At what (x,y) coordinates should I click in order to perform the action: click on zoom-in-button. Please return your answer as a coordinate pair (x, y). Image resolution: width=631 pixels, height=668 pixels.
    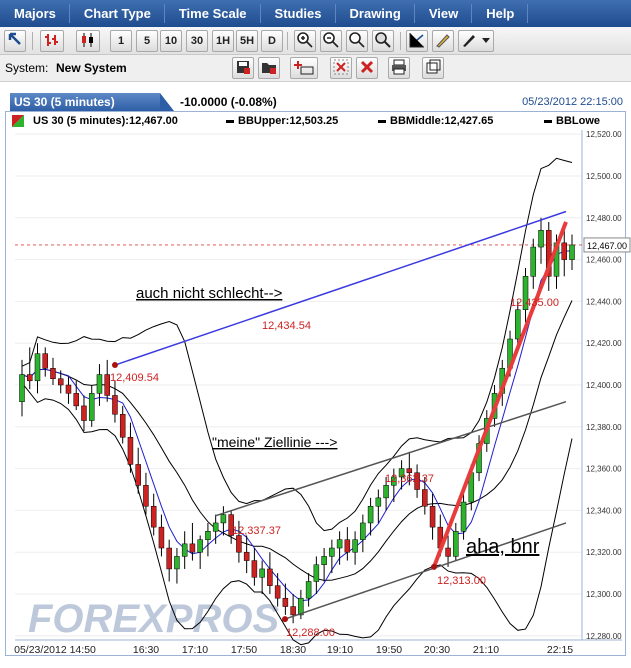
    Looking at the image, I should click on (305, 41).